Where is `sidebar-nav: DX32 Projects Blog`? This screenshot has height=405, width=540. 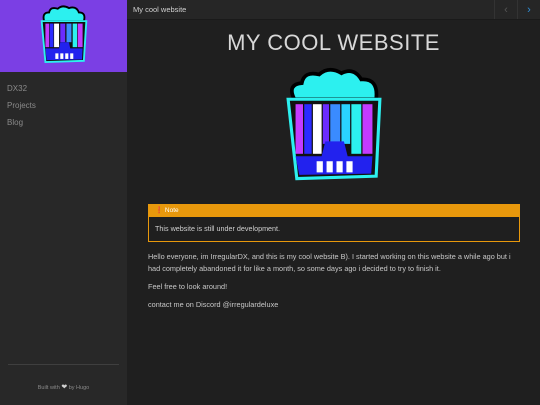 sidebar-nav: DX32 Projects Blog is located at coordinates (63, 105).